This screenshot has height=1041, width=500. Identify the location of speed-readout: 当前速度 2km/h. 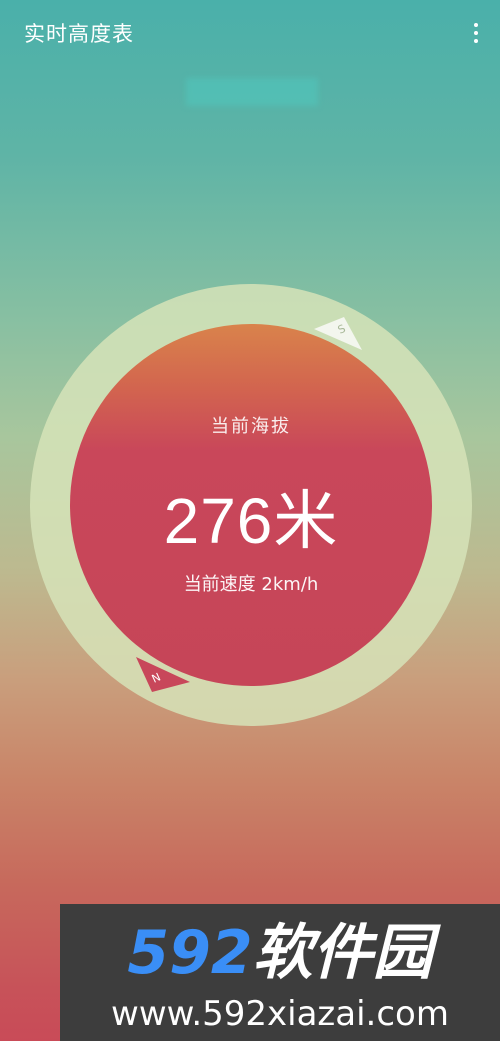
(251, 584).